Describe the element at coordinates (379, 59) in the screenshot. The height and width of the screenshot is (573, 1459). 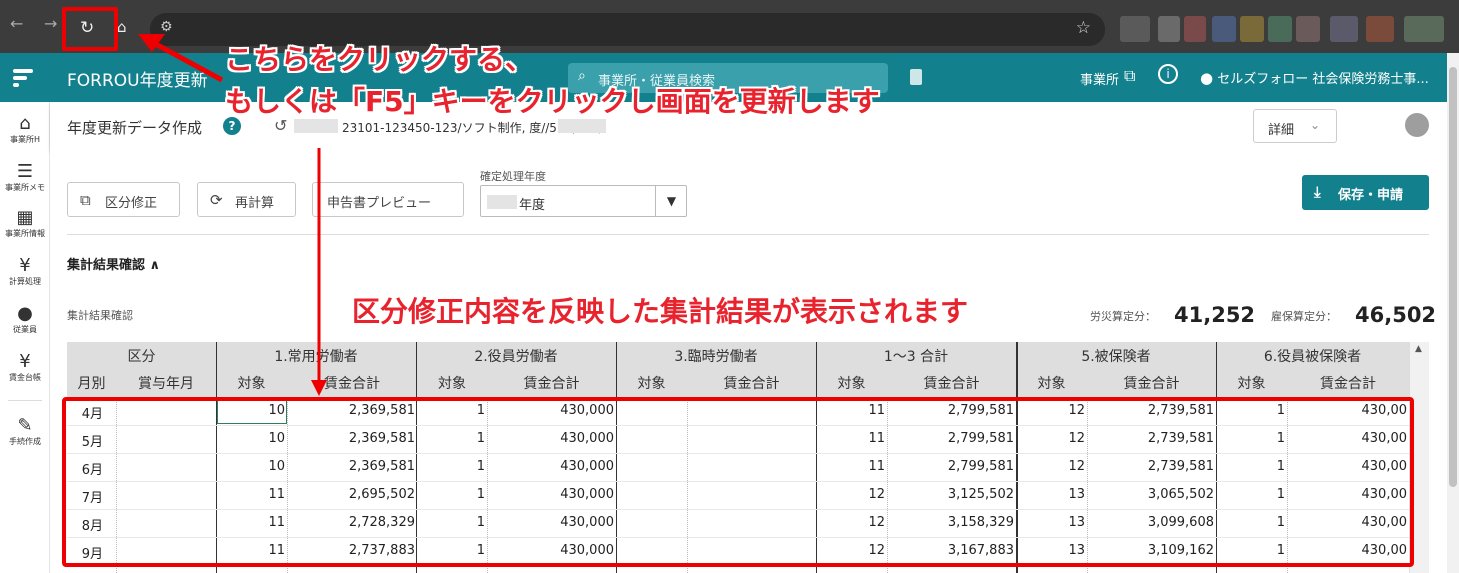
I see `annotation-line1: こちらをクリックする、` at that location.